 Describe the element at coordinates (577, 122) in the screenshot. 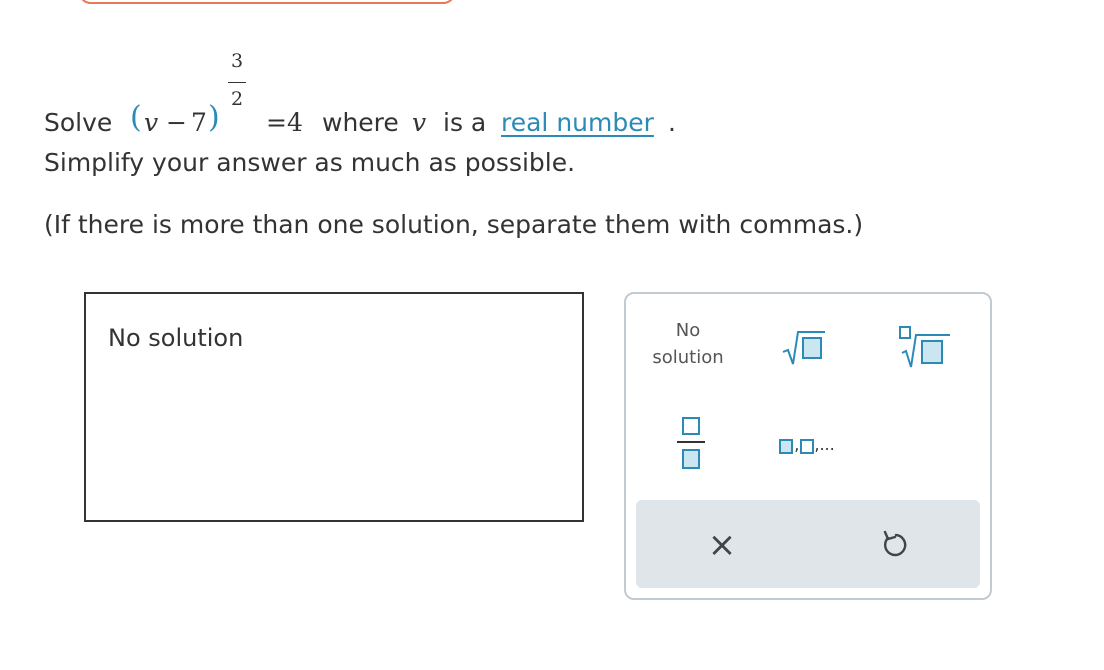

I see `real-number-link: real number` at that location.